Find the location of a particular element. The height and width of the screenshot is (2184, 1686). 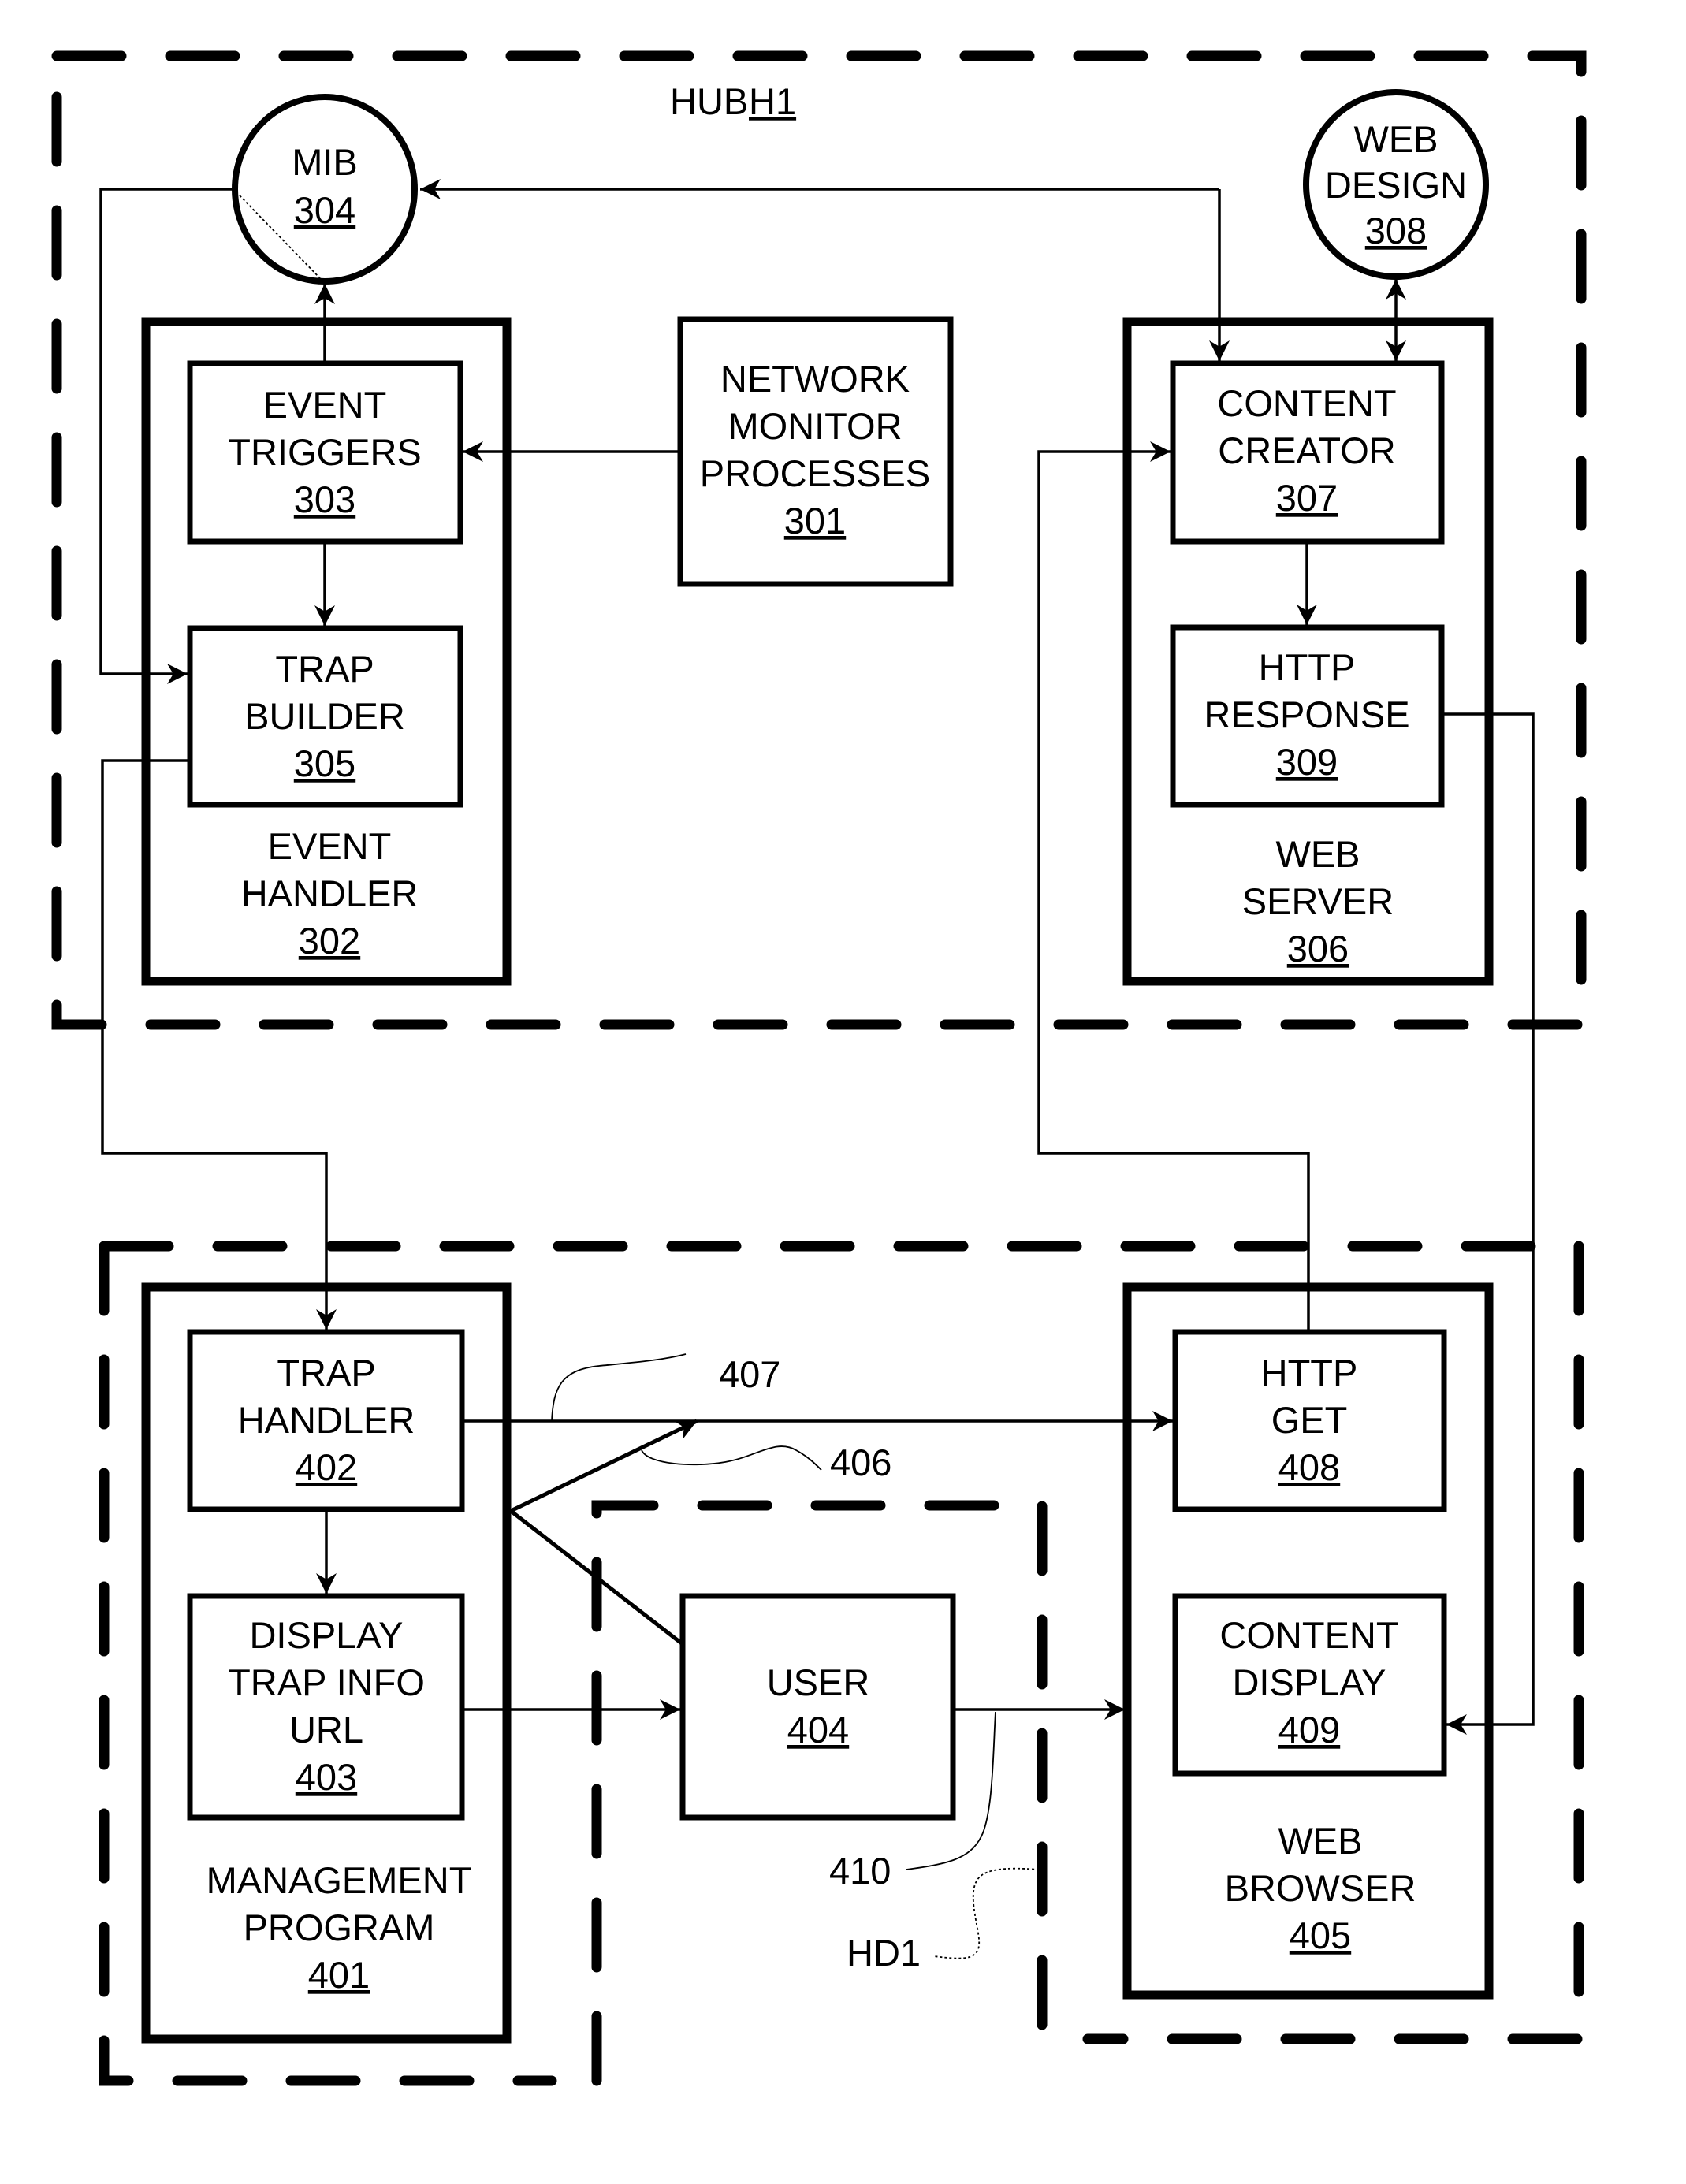

network-monitor-301: NETWORK MONITOR PROCESSES 301 is located at coordinates (816, 451).